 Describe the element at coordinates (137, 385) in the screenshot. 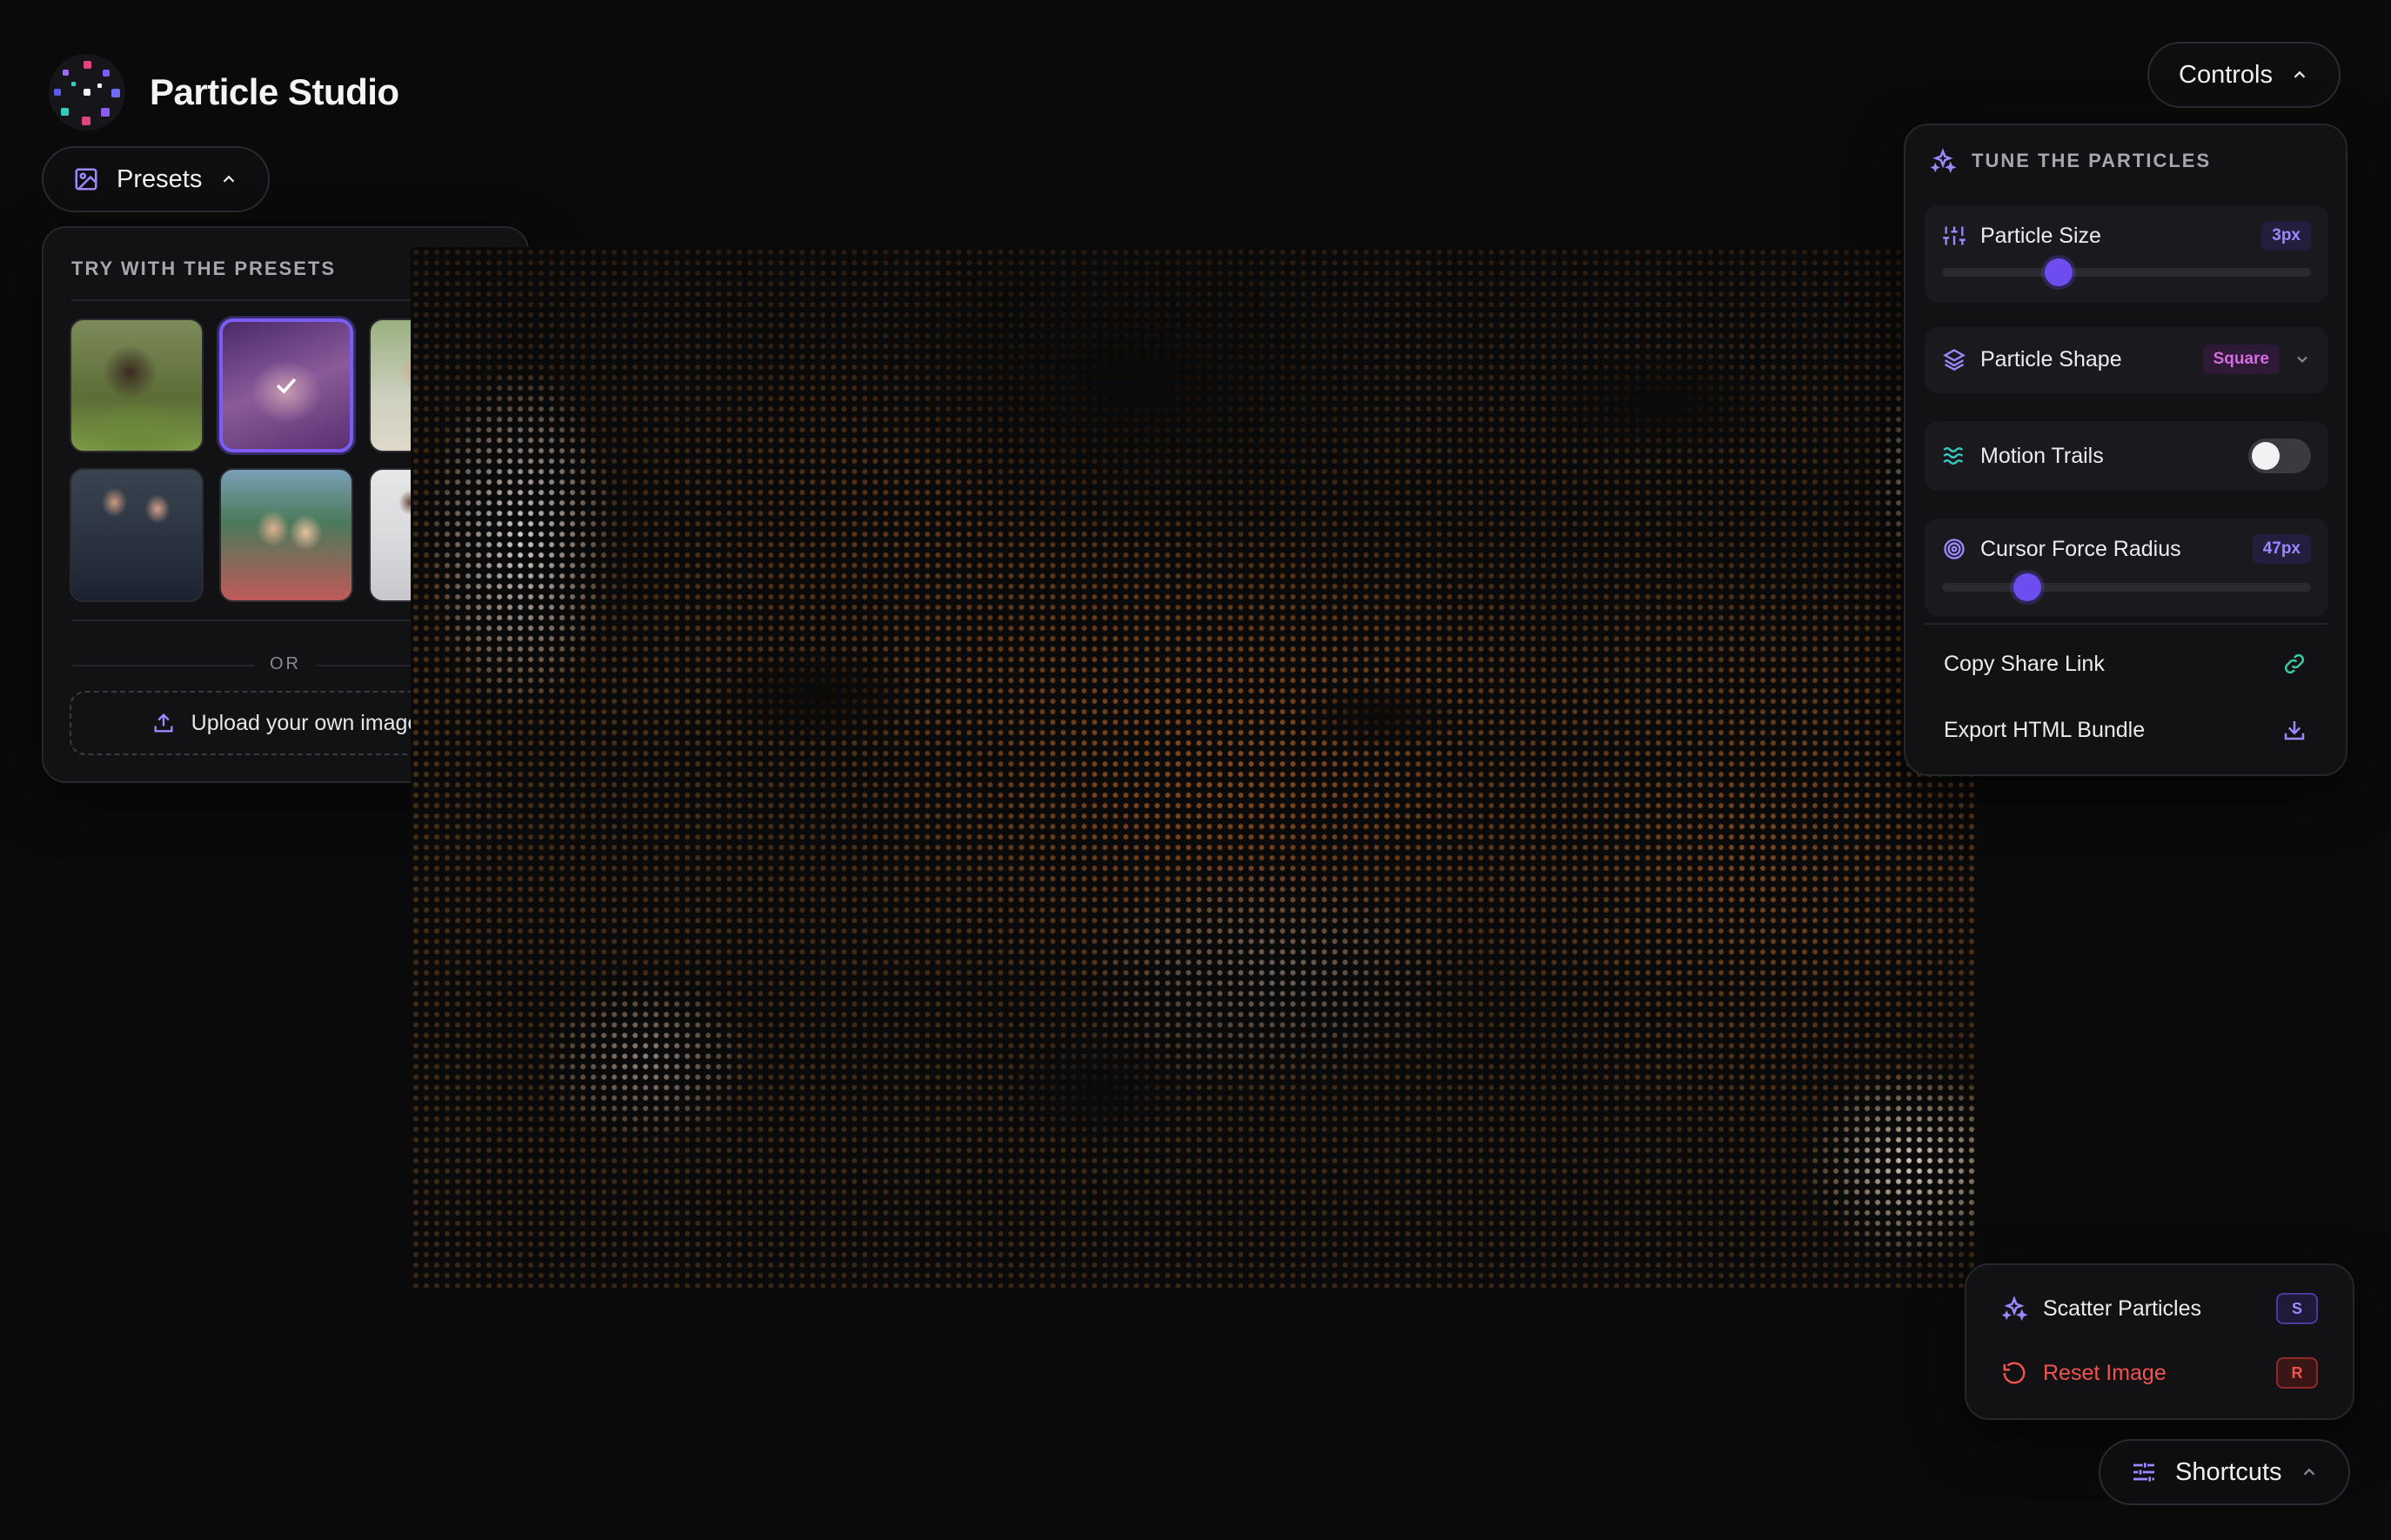

I see `preset-thumbnail-bear` at that location.